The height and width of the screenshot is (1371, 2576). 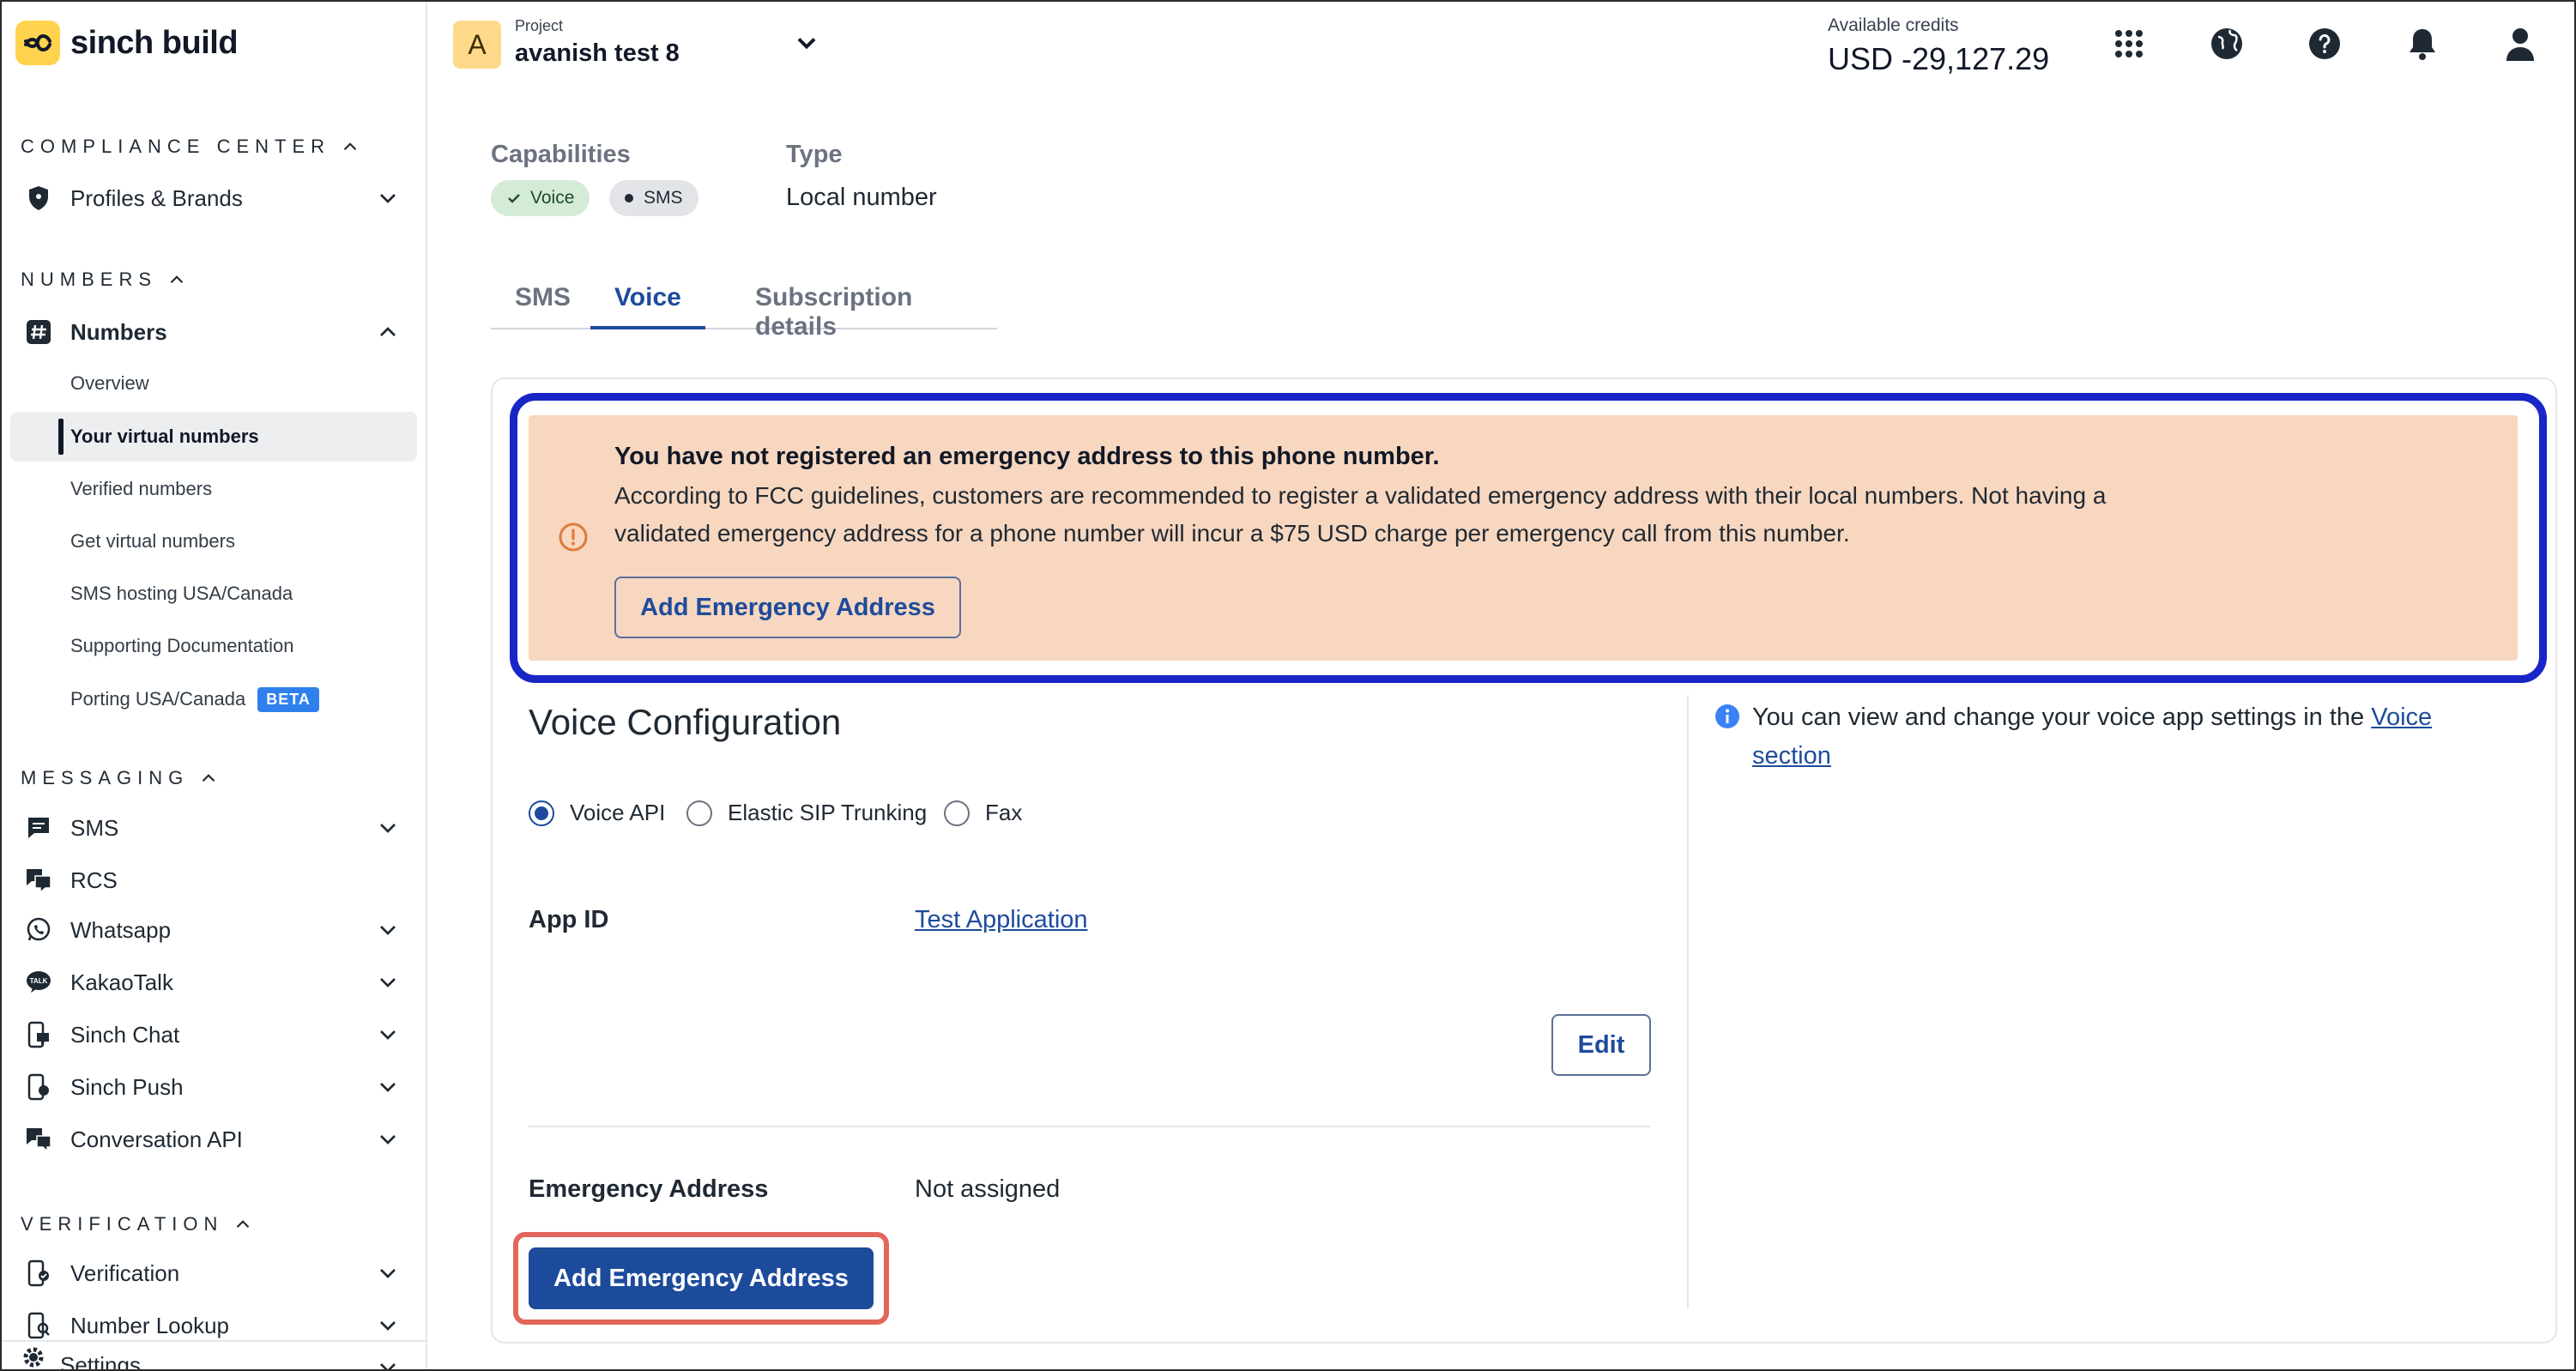 What do you see at coordinates (141, 489) in the screenshot?
I see `sidebar-subitem-verified-numbers: Verified numbers` at bounding box center [141, 489].